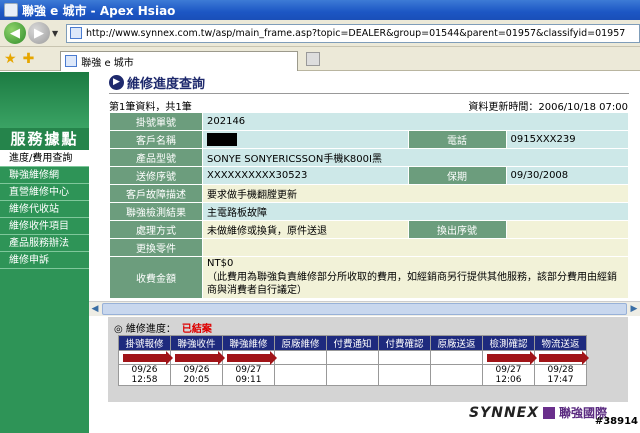 This screenshot has height=433, width=640. Describe the element at coordinates (156, 277) in the screenshot. I see `fee-label: 收費金額` at that location.